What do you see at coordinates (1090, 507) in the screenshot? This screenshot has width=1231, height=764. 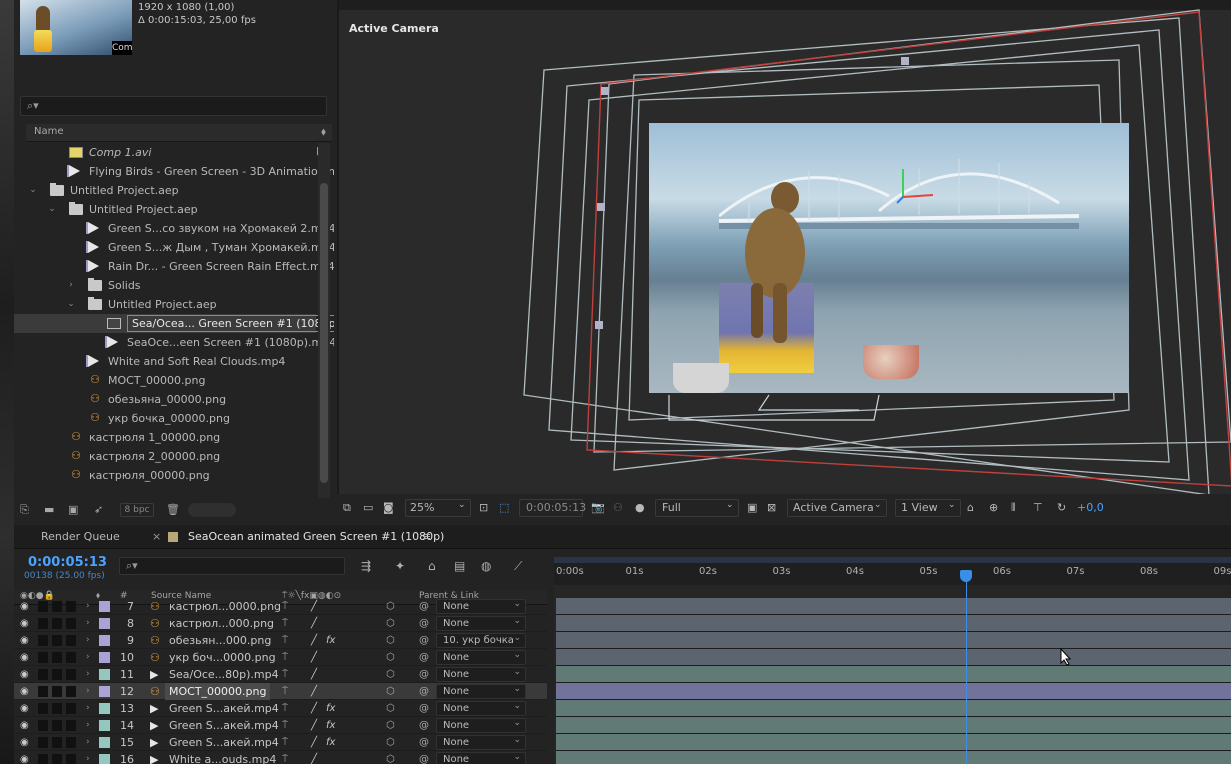 I see `exposure-value: +0,0` at bounding box center [1090, 507].